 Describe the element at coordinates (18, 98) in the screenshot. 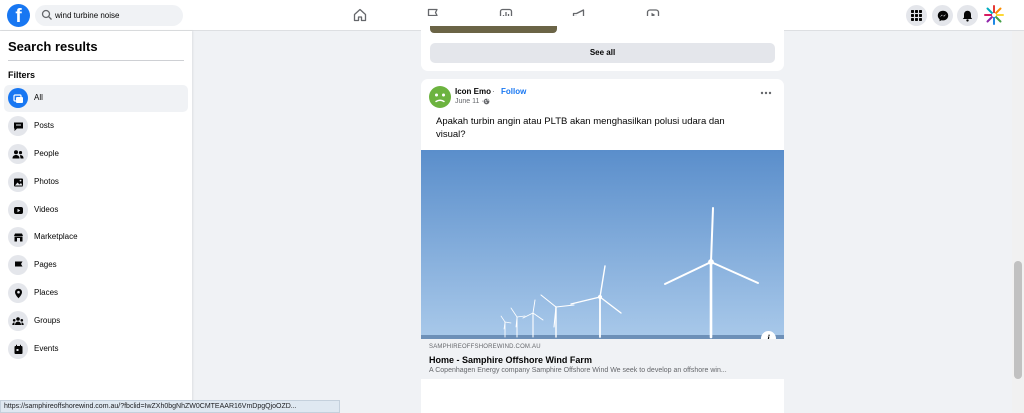

I see `all-icon` at that location.